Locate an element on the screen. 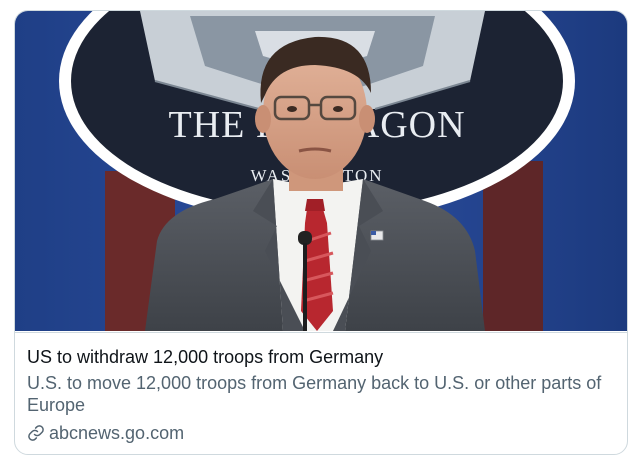 Image resolution: width=640 pixels, height=461 pixels. link-icon is located at coordinates (36, 433).